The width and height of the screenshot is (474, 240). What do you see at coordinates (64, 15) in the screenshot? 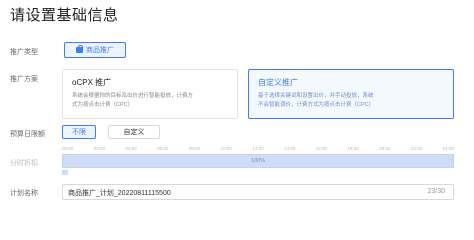
I see `page-title: 请设置基础信息` at bounding box center [64, 15].